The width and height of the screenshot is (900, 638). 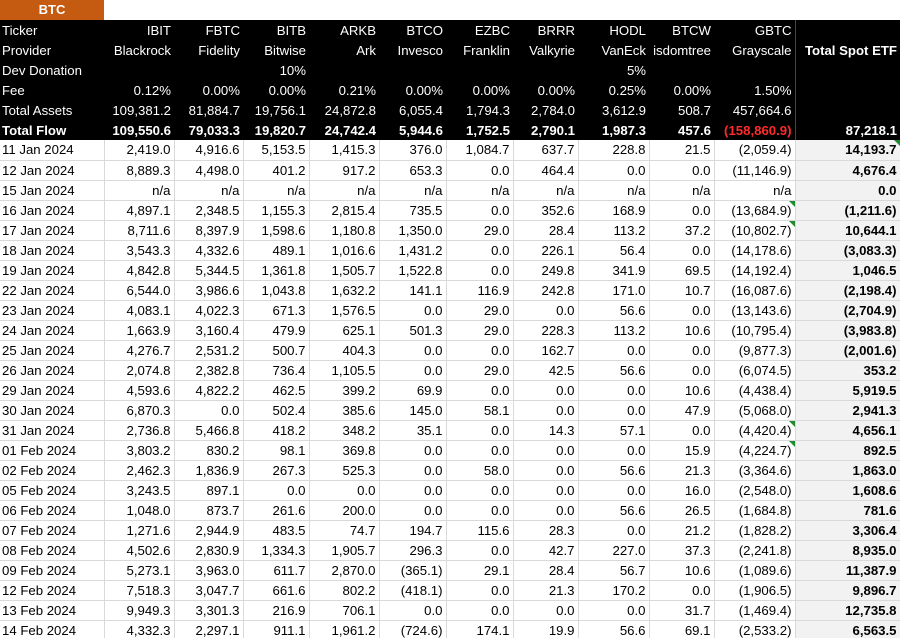 What do you see at coordinates (480, 629) in the screenshot?
I see `flow-cell: 174.1` at bounding box center [480, 629].